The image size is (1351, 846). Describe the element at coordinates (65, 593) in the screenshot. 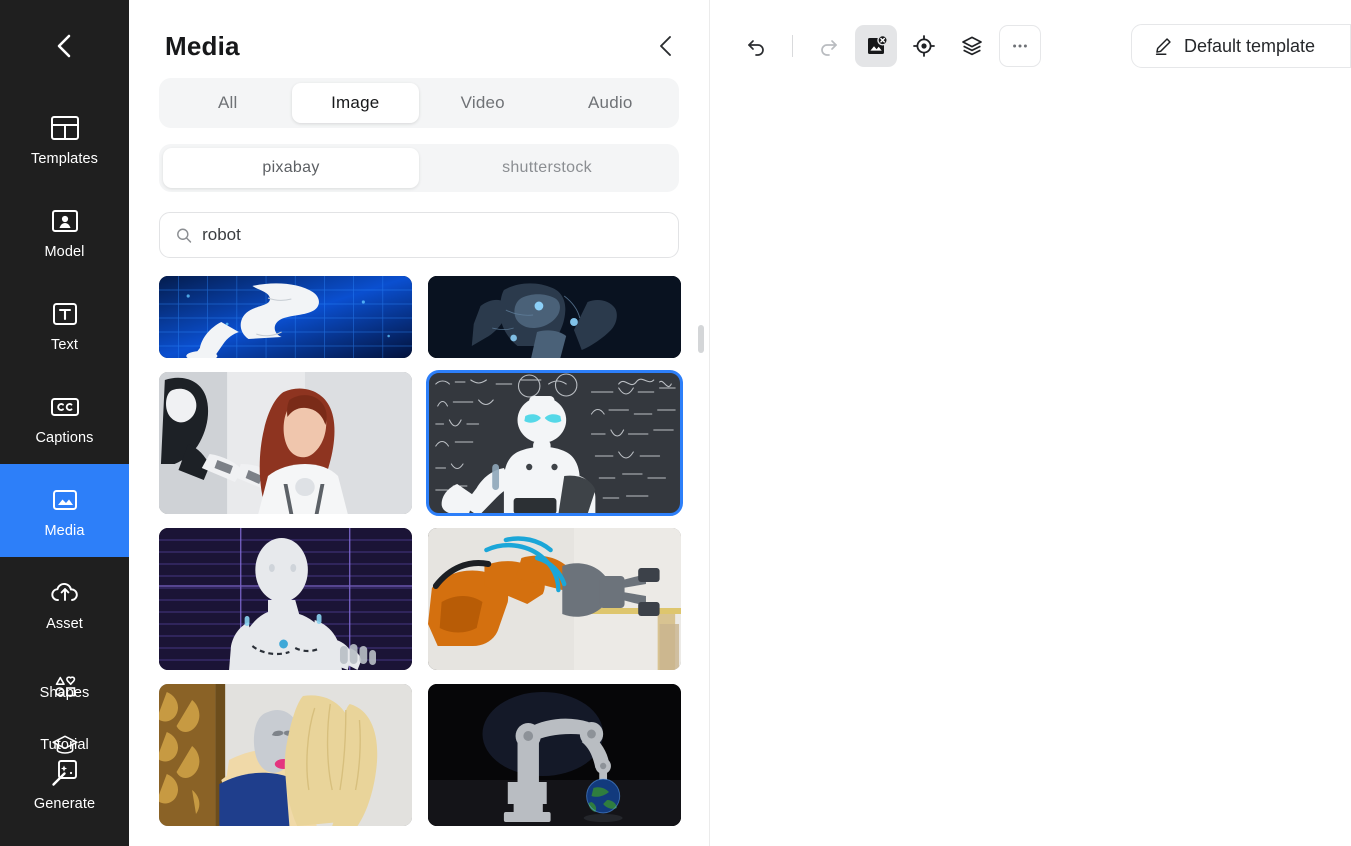

I see `asset-upload-icon` at that location.